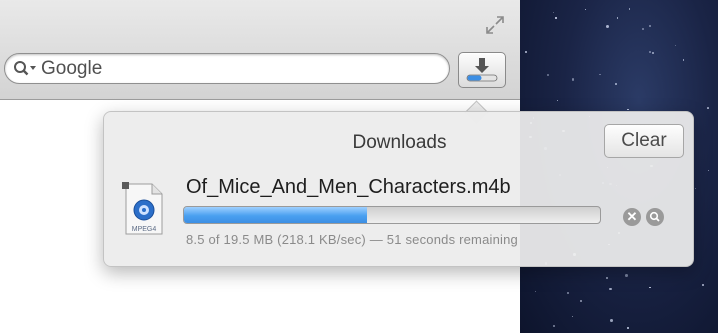 The width and height of the screenshot is (718, 333). What do you see at coordinates (276, 215) in the screenshot?
I see `download-progress-fill` at bounding box center [276, 215].